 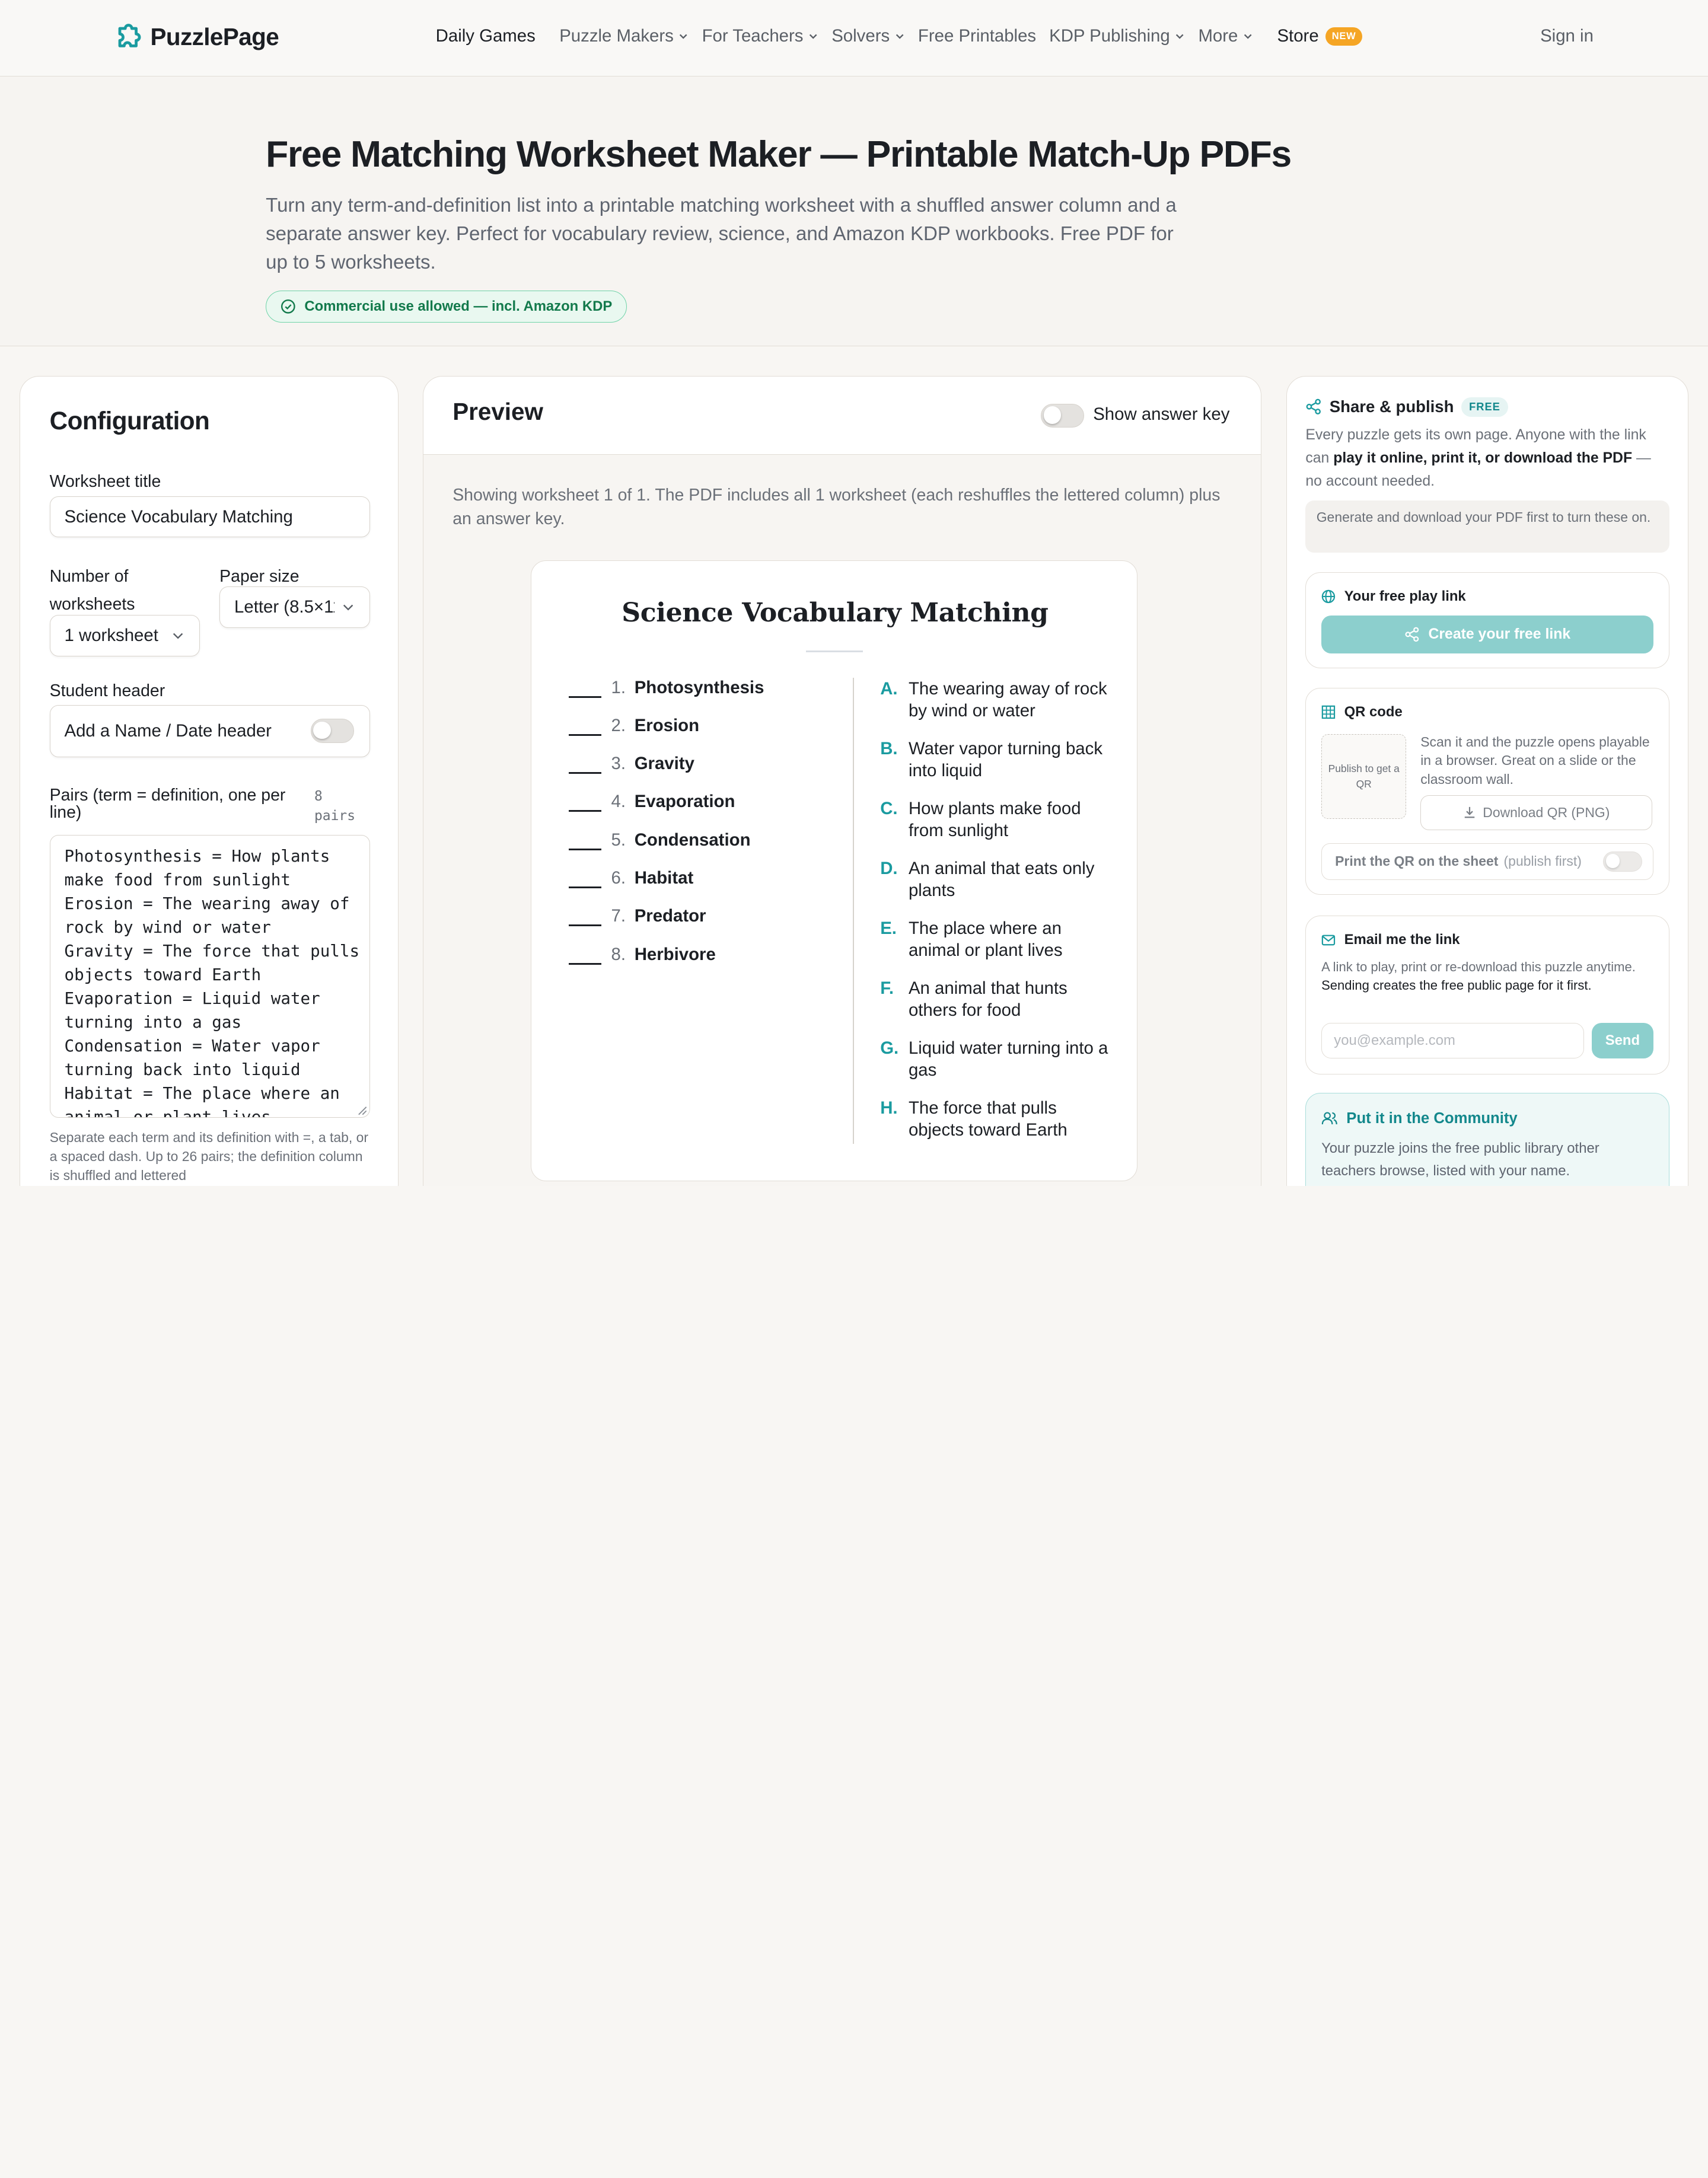 I want to click on nav-free-printables: Free Printables, so click(x=977, y=36).